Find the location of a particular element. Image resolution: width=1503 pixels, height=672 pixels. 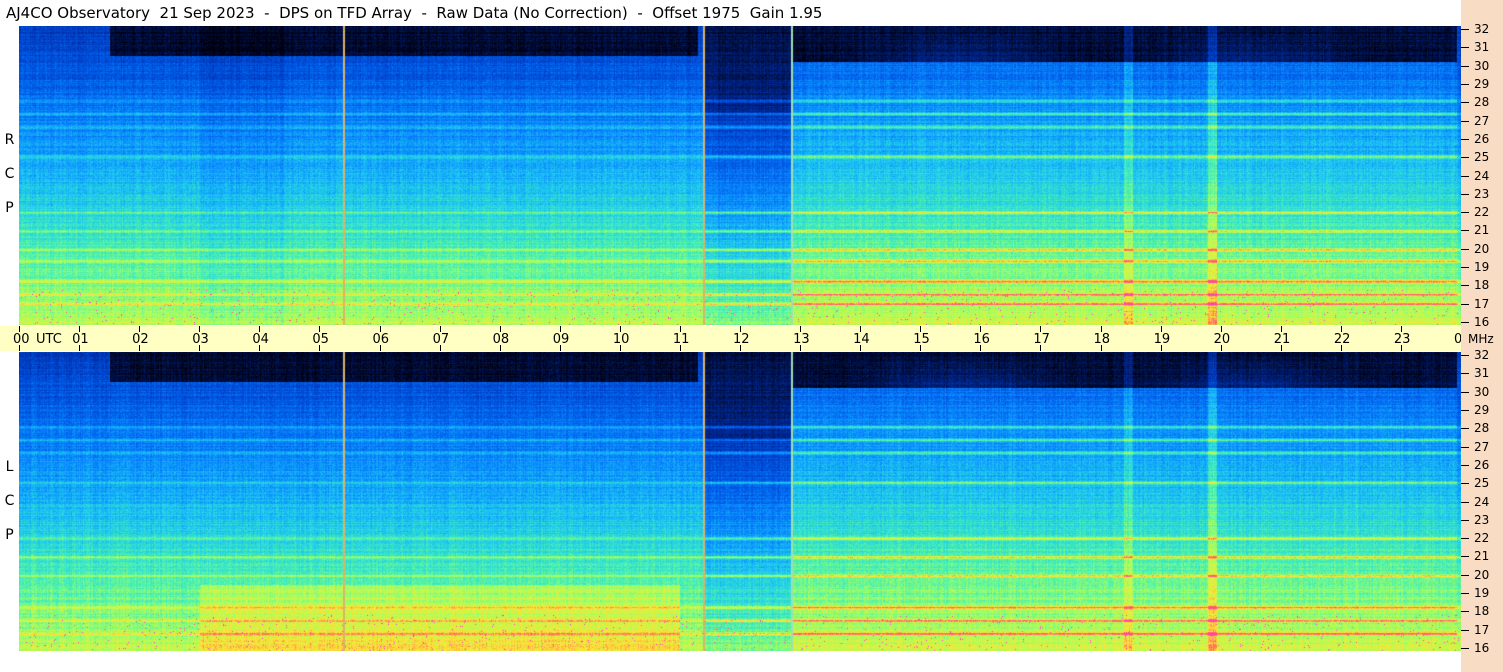

x-tick-label: 11 is located at coordinates (681, 339).